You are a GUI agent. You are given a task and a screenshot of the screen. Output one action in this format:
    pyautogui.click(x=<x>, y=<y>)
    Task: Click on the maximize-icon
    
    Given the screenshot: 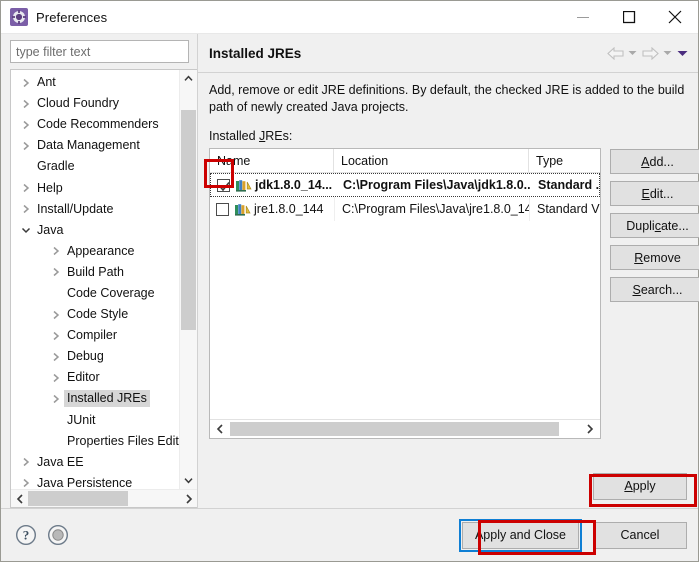 What is the action you would take?
    pyautogui.click(x=629, y=17)
    